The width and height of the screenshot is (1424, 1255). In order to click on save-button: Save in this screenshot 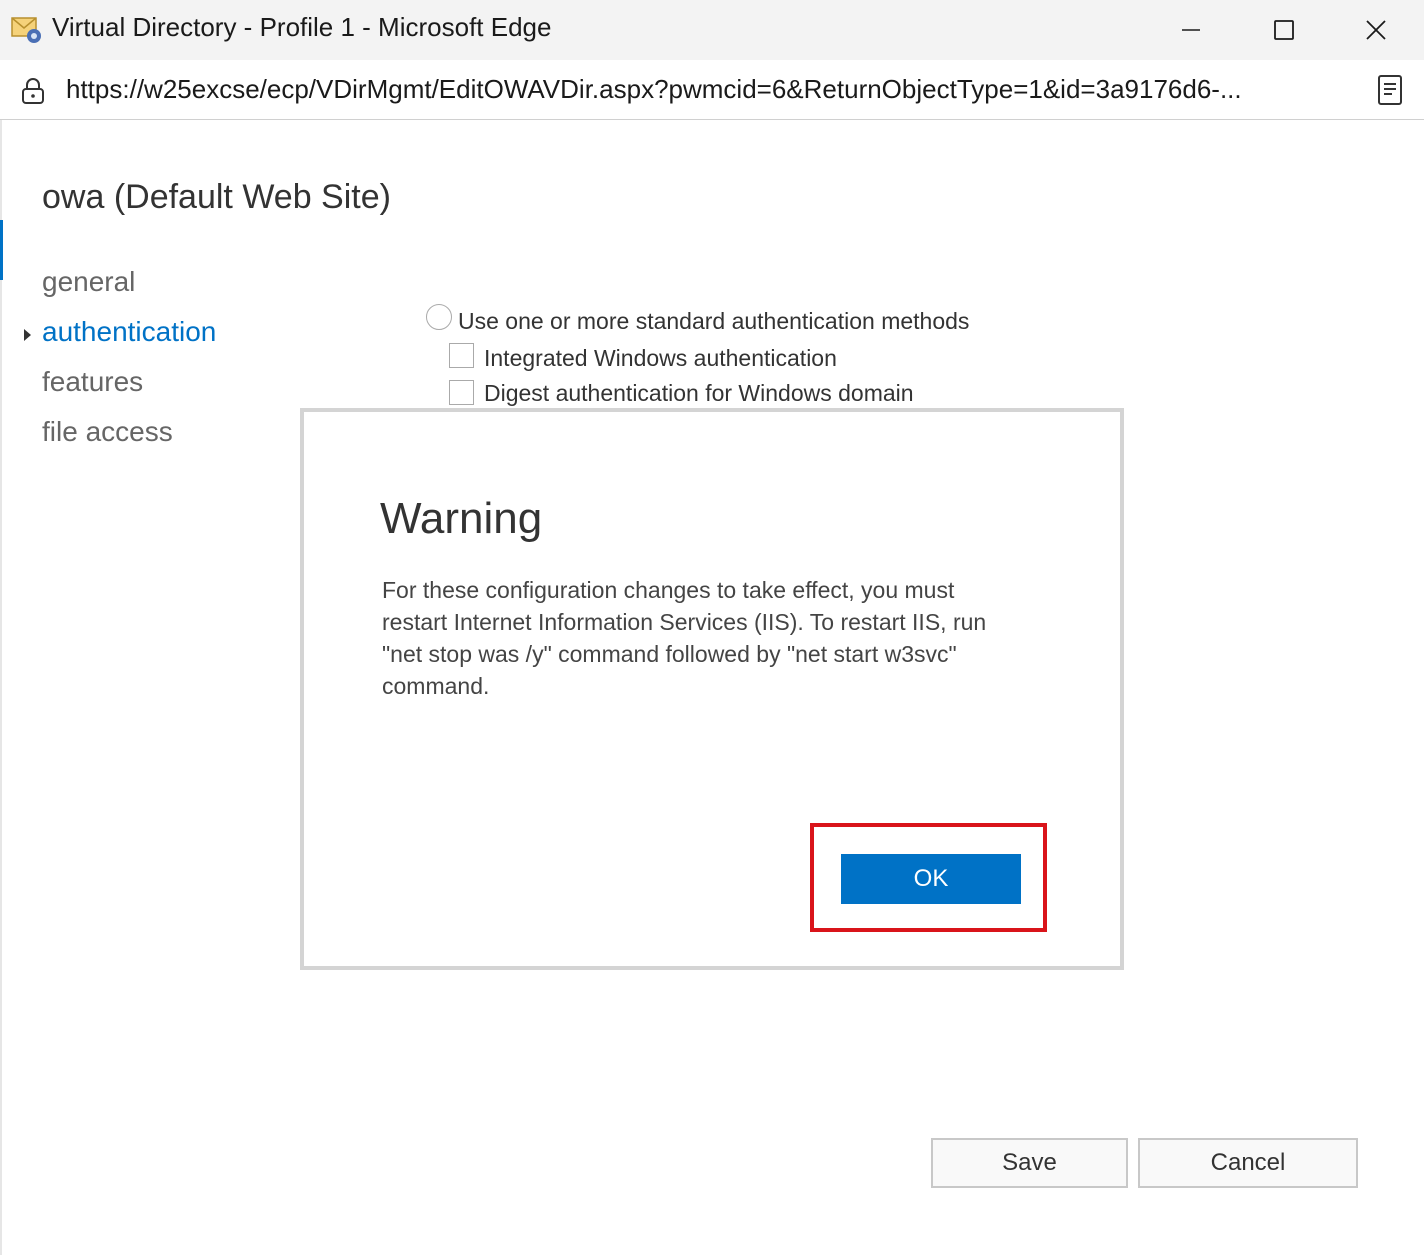, I will do `click(1029, 1163)`.